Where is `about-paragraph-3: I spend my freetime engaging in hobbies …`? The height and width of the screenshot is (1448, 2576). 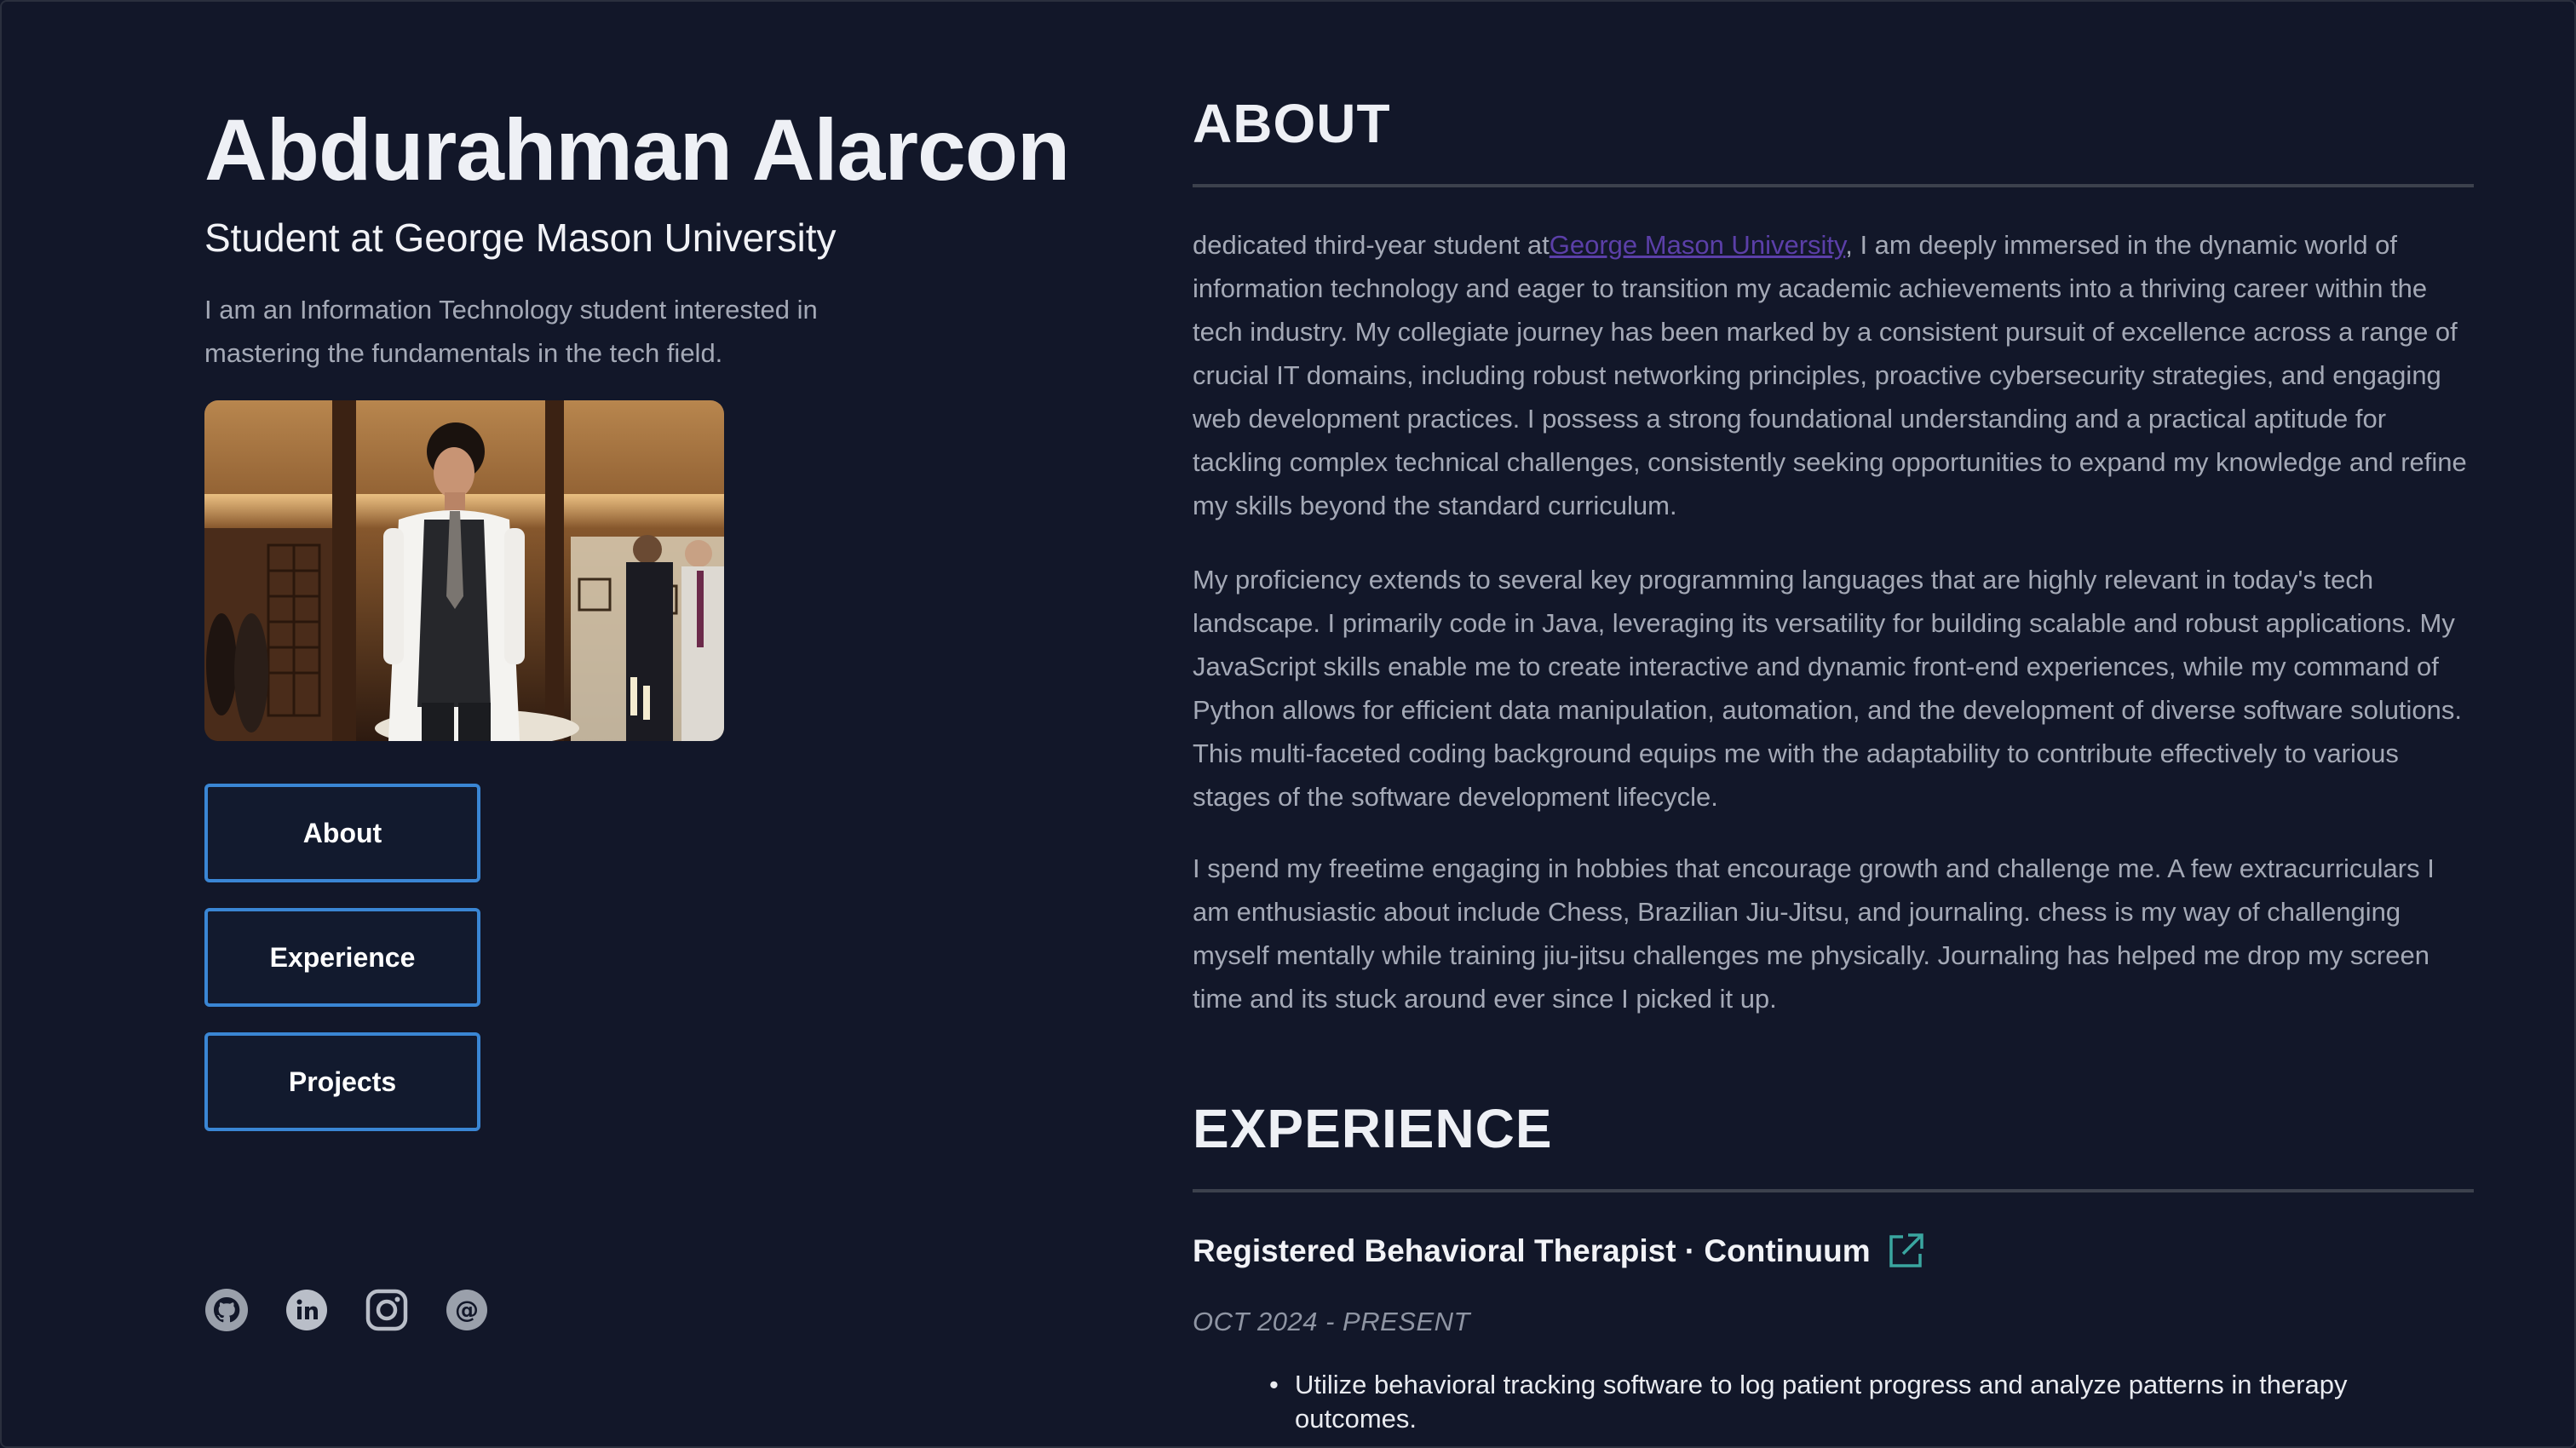
about-paragraph-3: I spend my freetime engaging in hobbies … is located at coordinates (1814, 934).